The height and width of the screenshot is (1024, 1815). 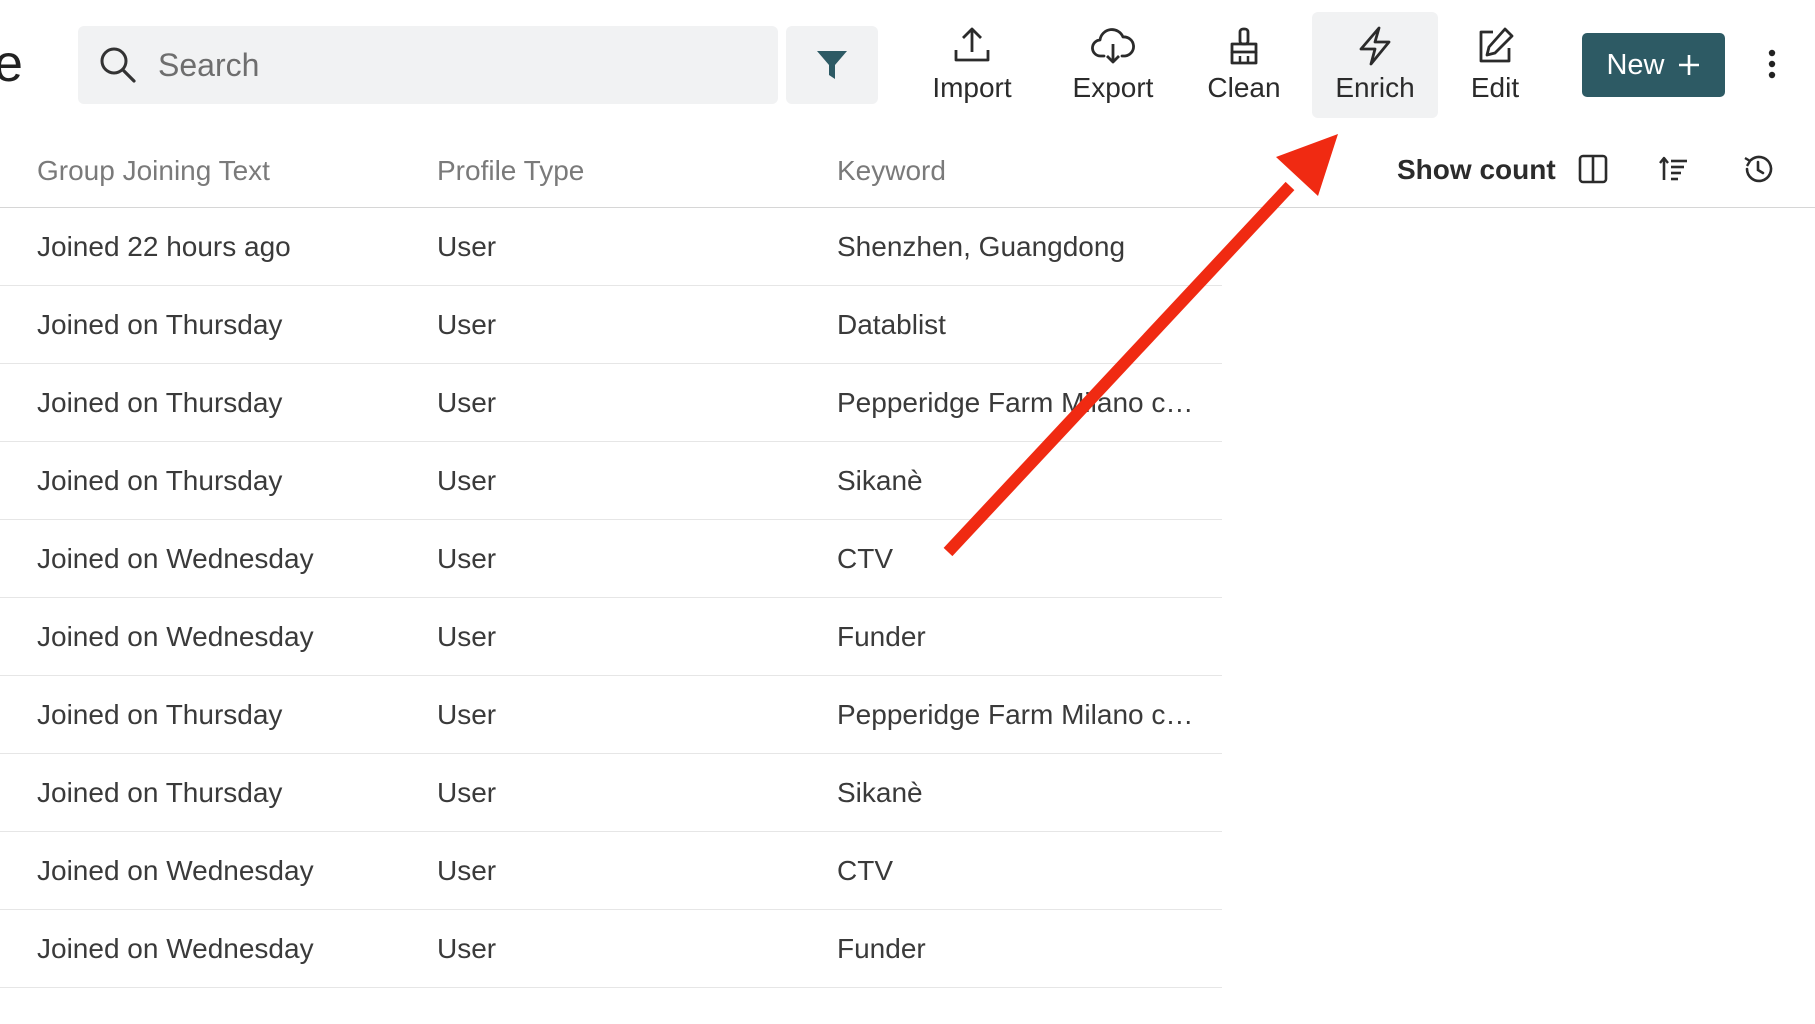 What do you see at coordinates (11, 64) in the screenshot?
I see `page-title-fragment: e` at bounding box center [11, 64].